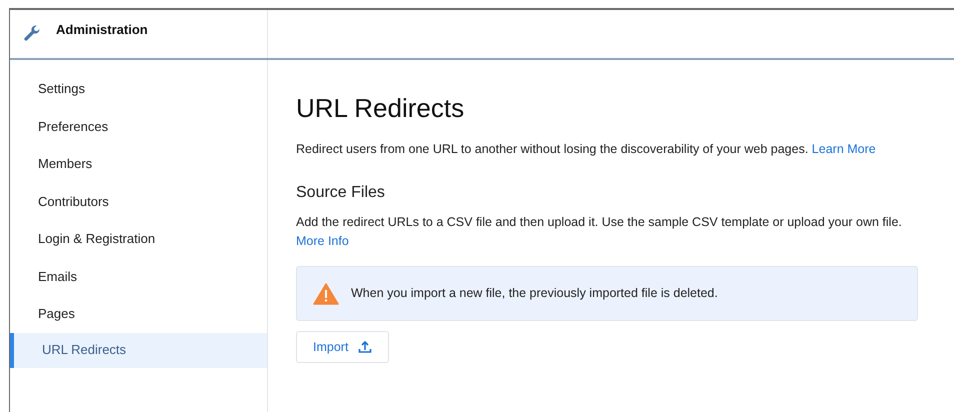 Image resolution: width=954 pixels, height=412 pixels. Describe the element at coordinates (138, 313) in the screenshot. I see `sidebar-item: Pages` at that location.